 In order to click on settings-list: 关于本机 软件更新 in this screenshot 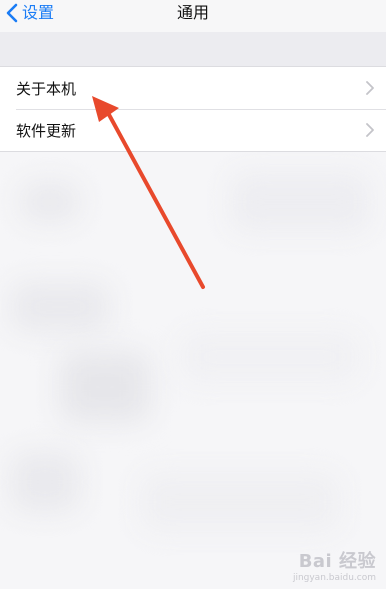, I will do `click(193, 109)`.